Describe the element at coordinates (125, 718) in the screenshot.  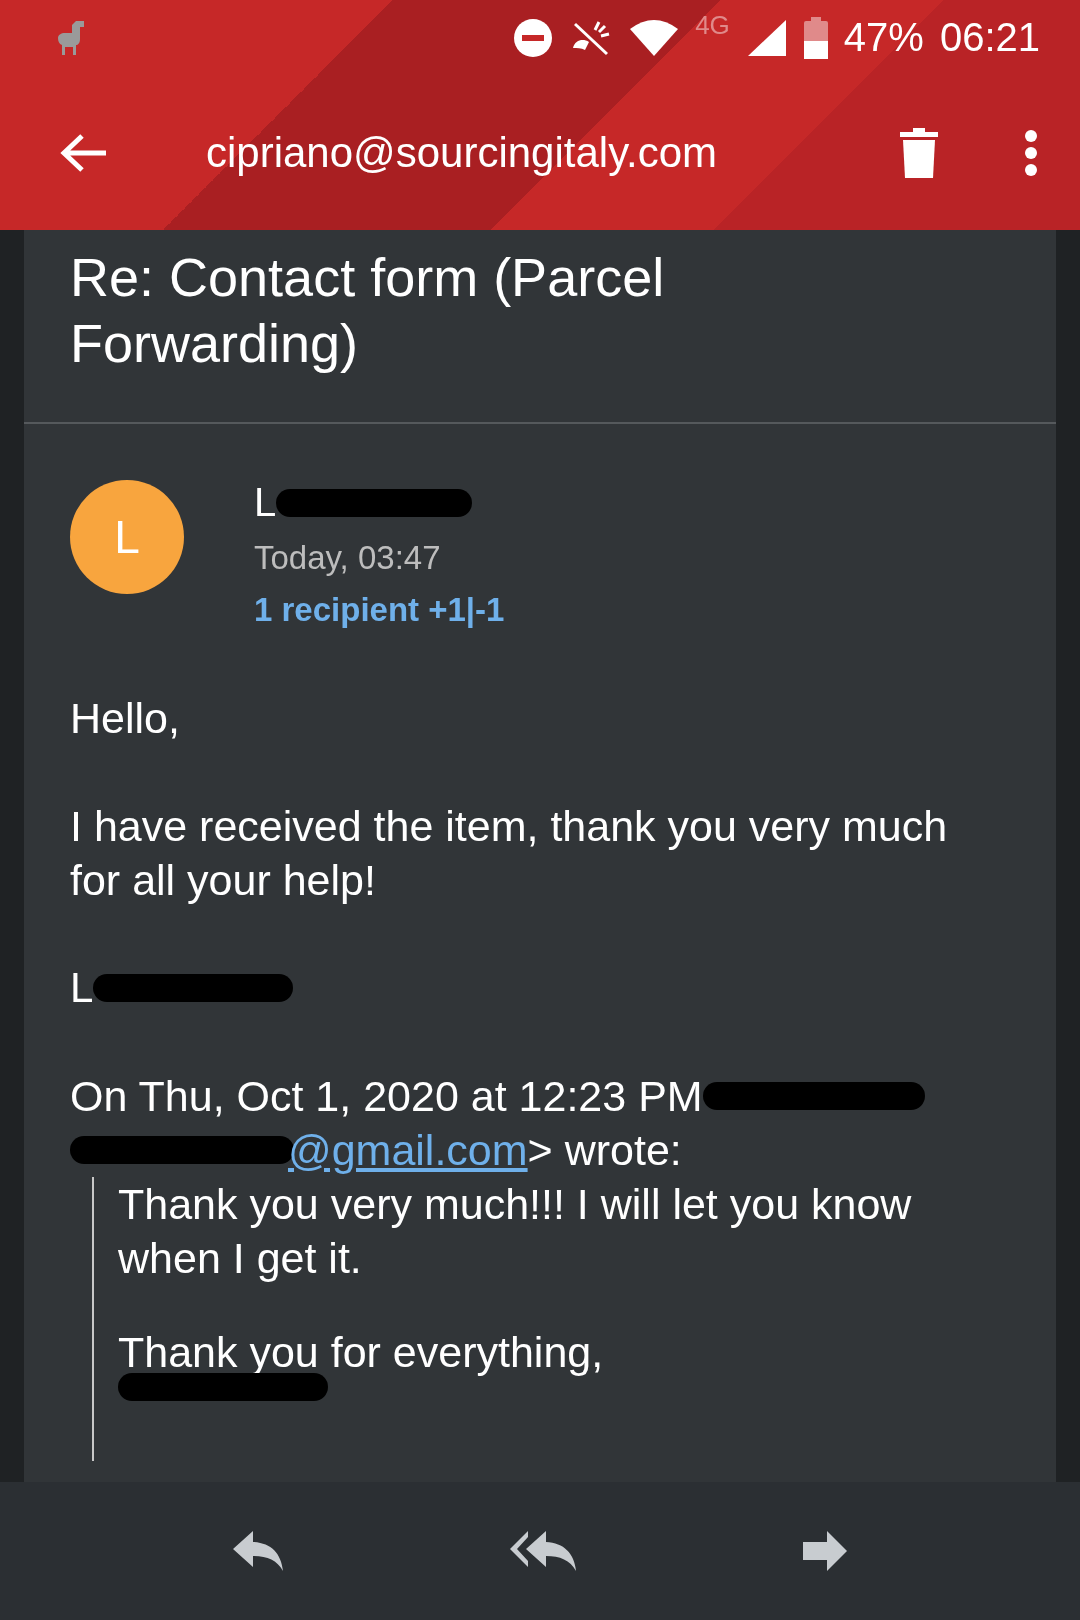
I see `body-paragraph: Hello,` at that location.